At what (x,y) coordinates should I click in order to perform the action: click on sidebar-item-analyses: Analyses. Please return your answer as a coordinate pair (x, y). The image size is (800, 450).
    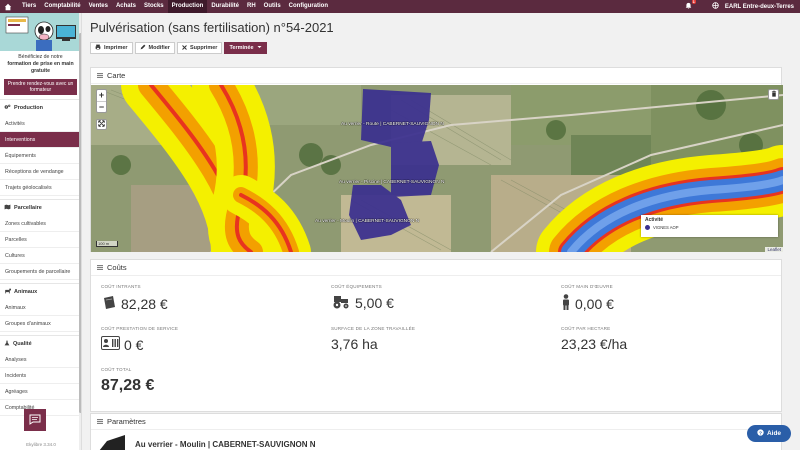
    Looking at the image, I should click on (40, 360).